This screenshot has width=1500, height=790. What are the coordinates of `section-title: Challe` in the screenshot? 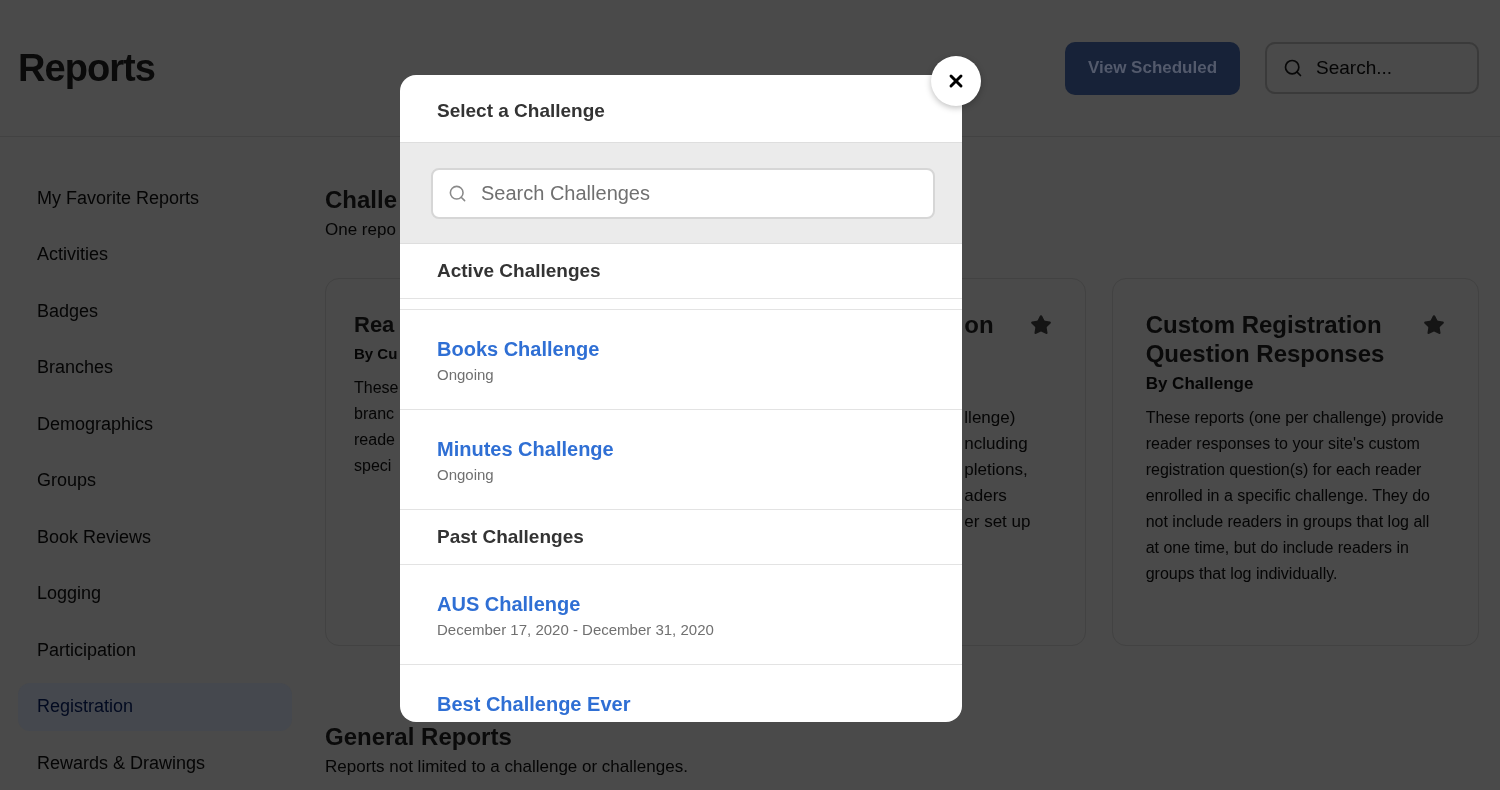 It's located at (361, 200).